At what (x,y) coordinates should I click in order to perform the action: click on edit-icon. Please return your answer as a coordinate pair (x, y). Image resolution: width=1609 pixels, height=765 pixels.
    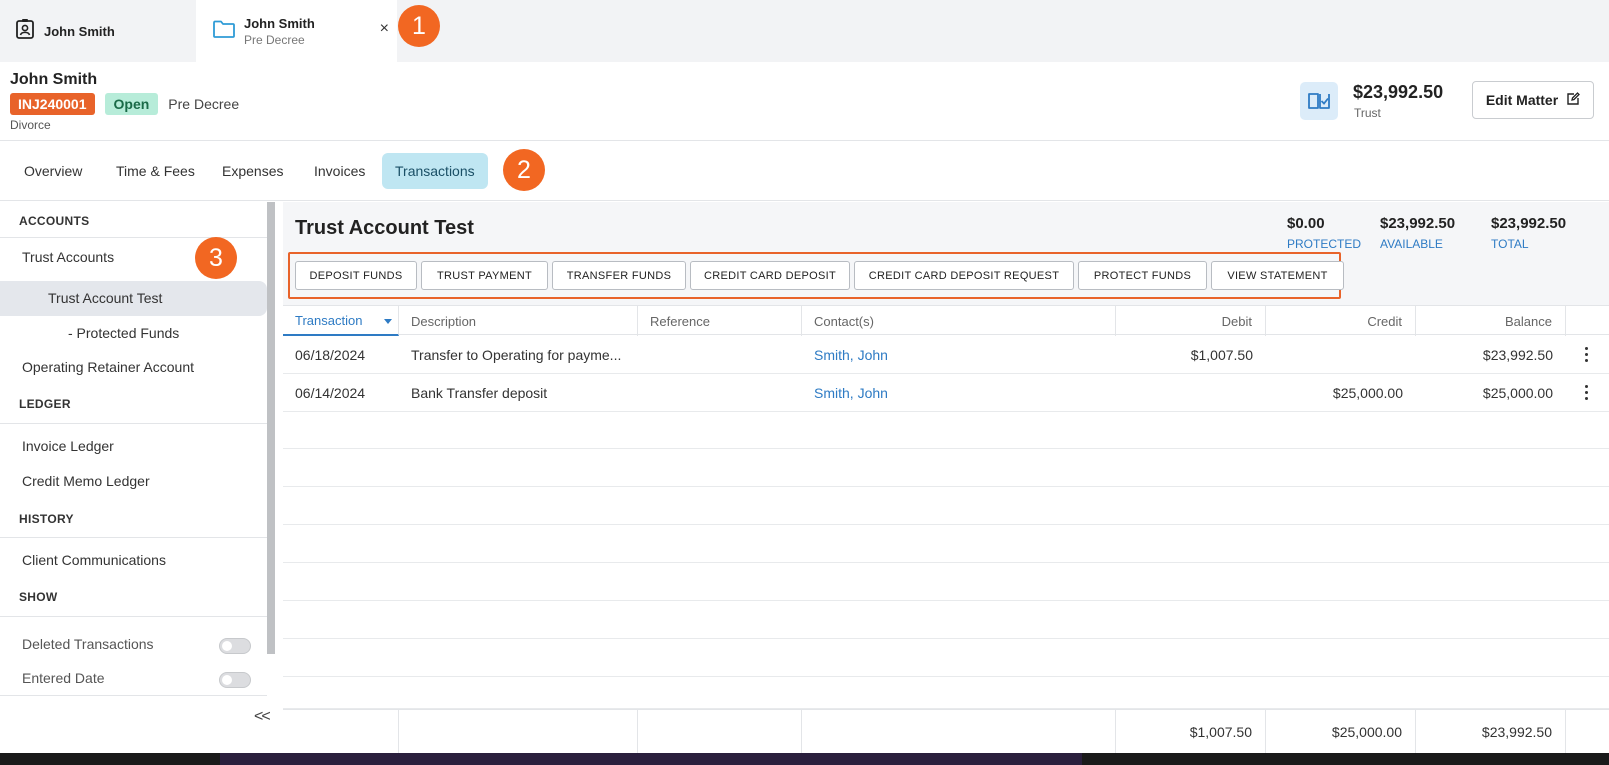
    Looking at the image, I should click on (1573, 100).